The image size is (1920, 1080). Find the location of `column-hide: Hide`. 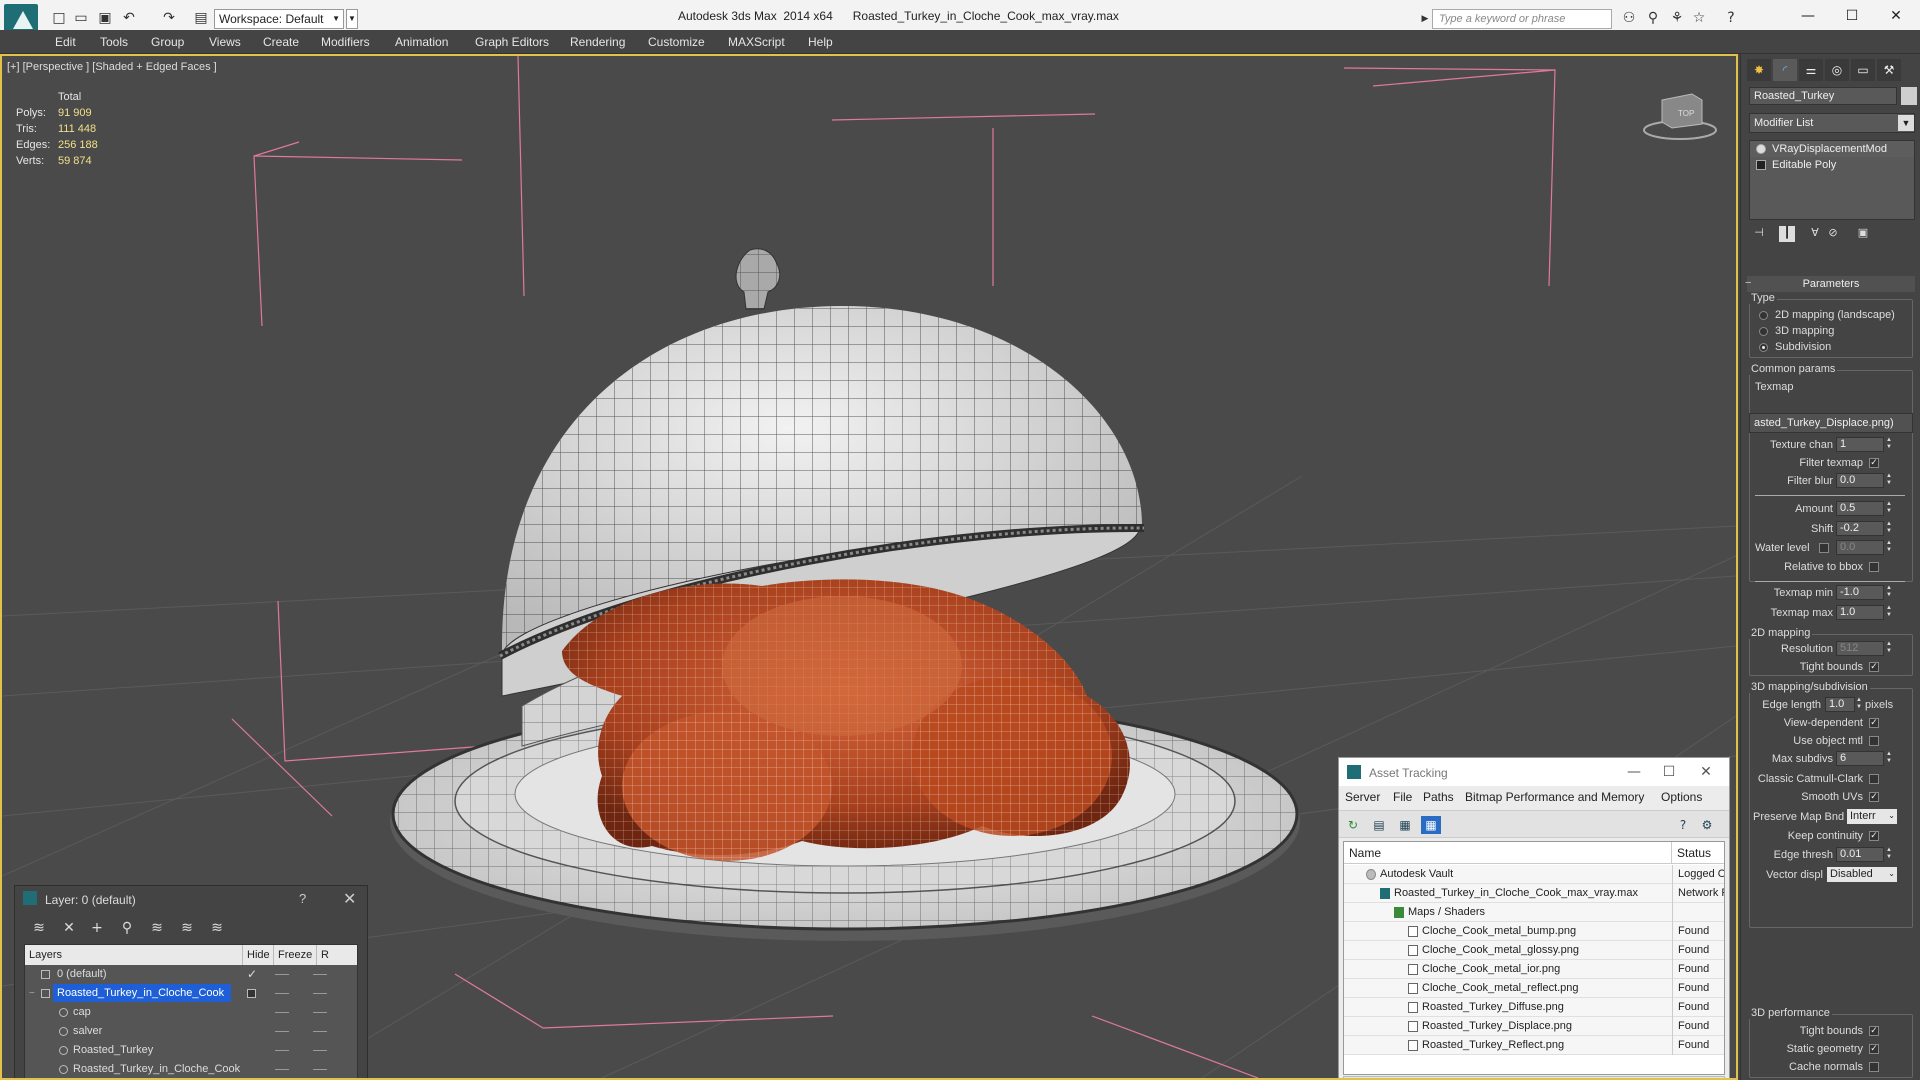

column-hide: Hide is located at coordinates (258, 955).